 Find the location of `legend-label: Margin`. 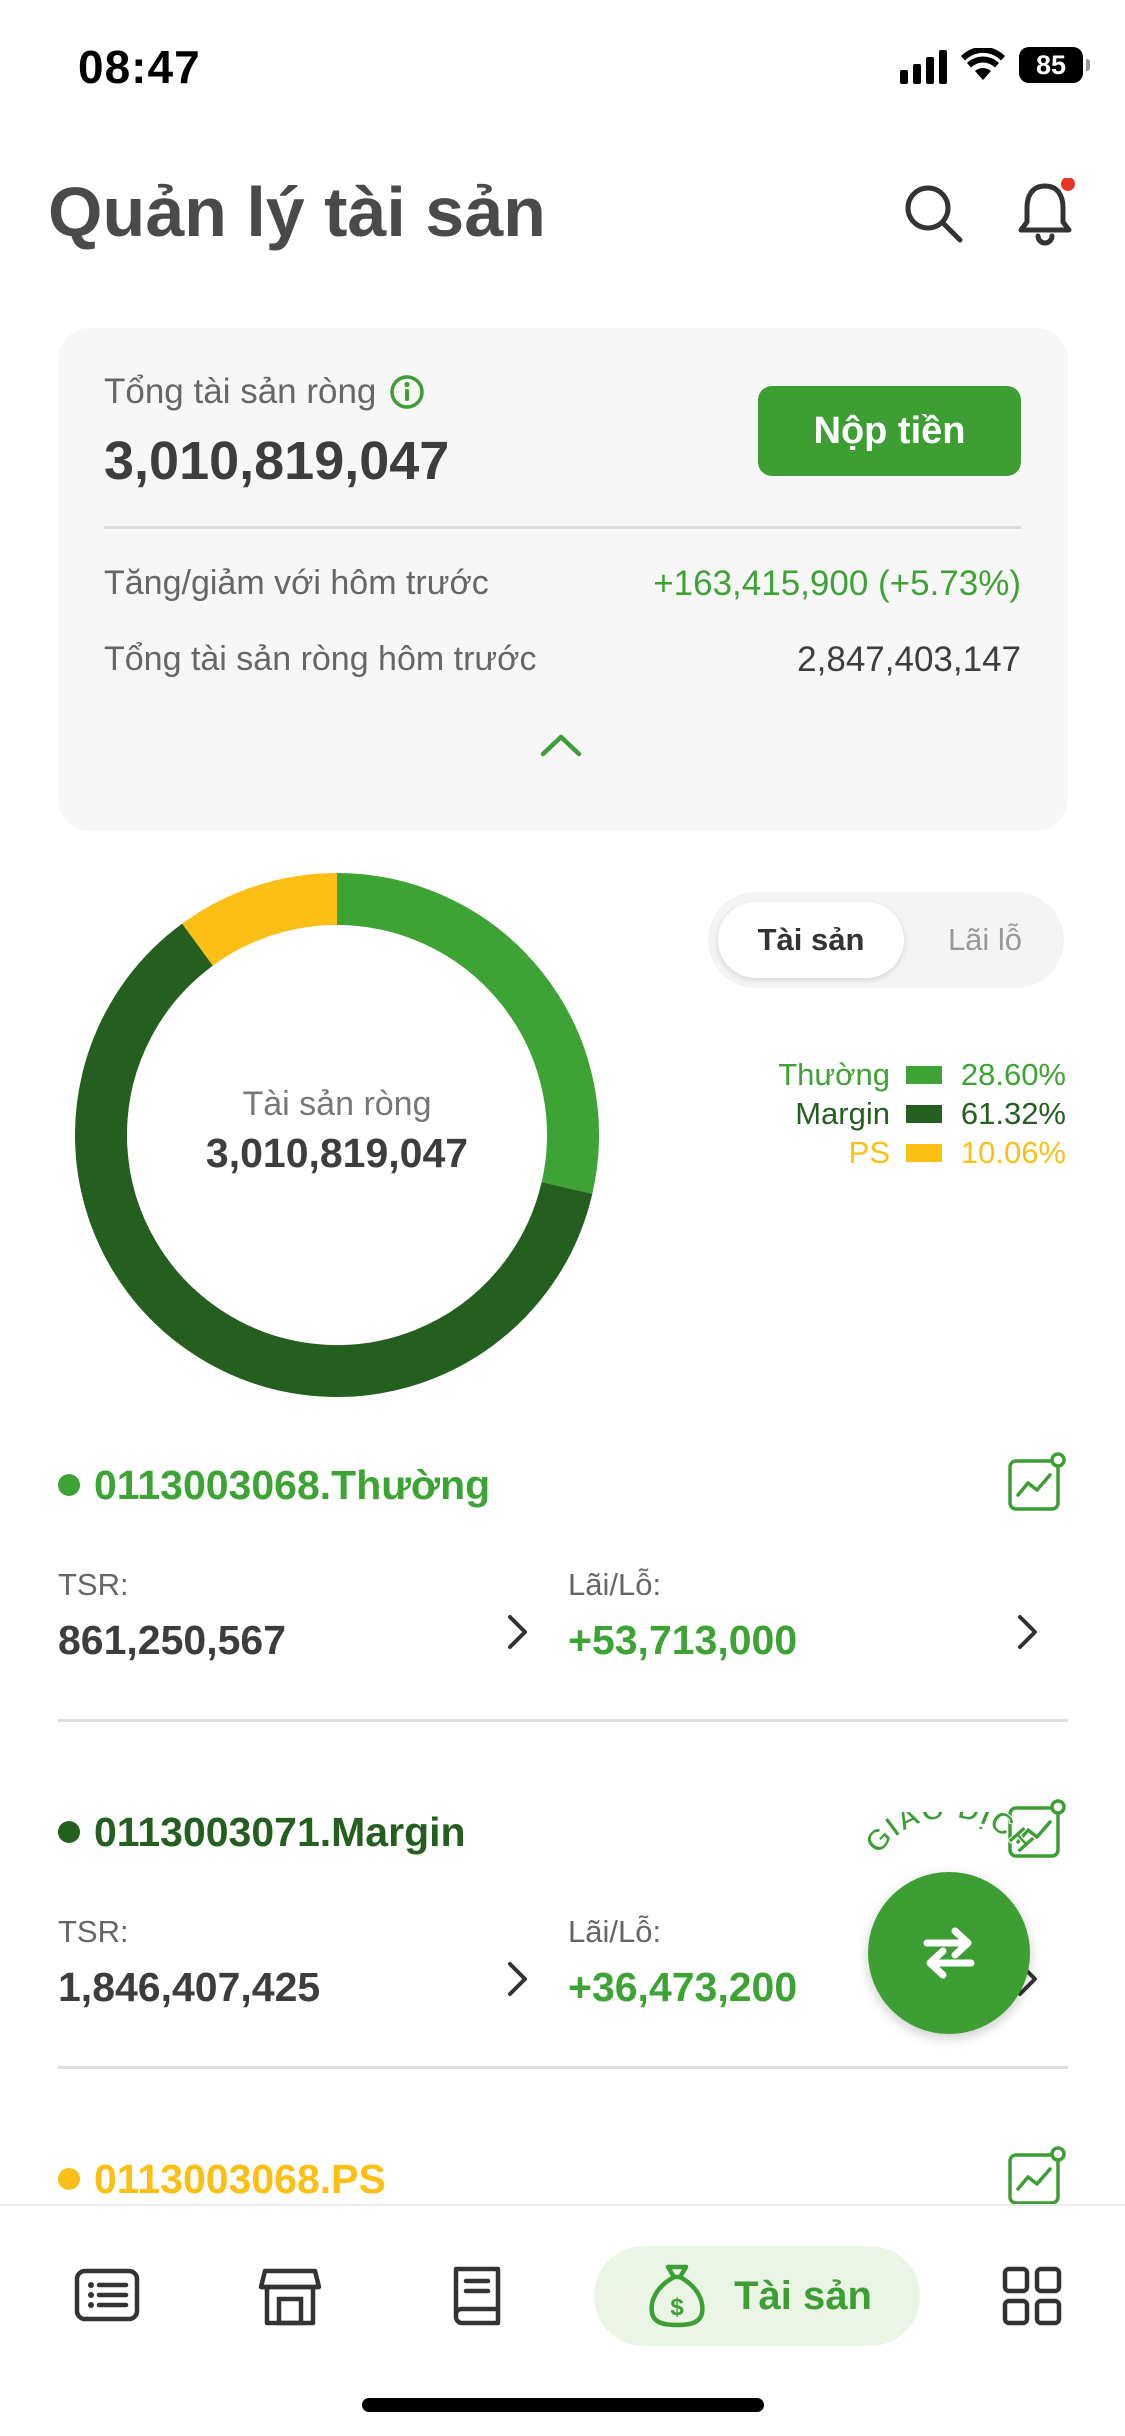

legend-label: Margin is located at coordinates (842, 1113).